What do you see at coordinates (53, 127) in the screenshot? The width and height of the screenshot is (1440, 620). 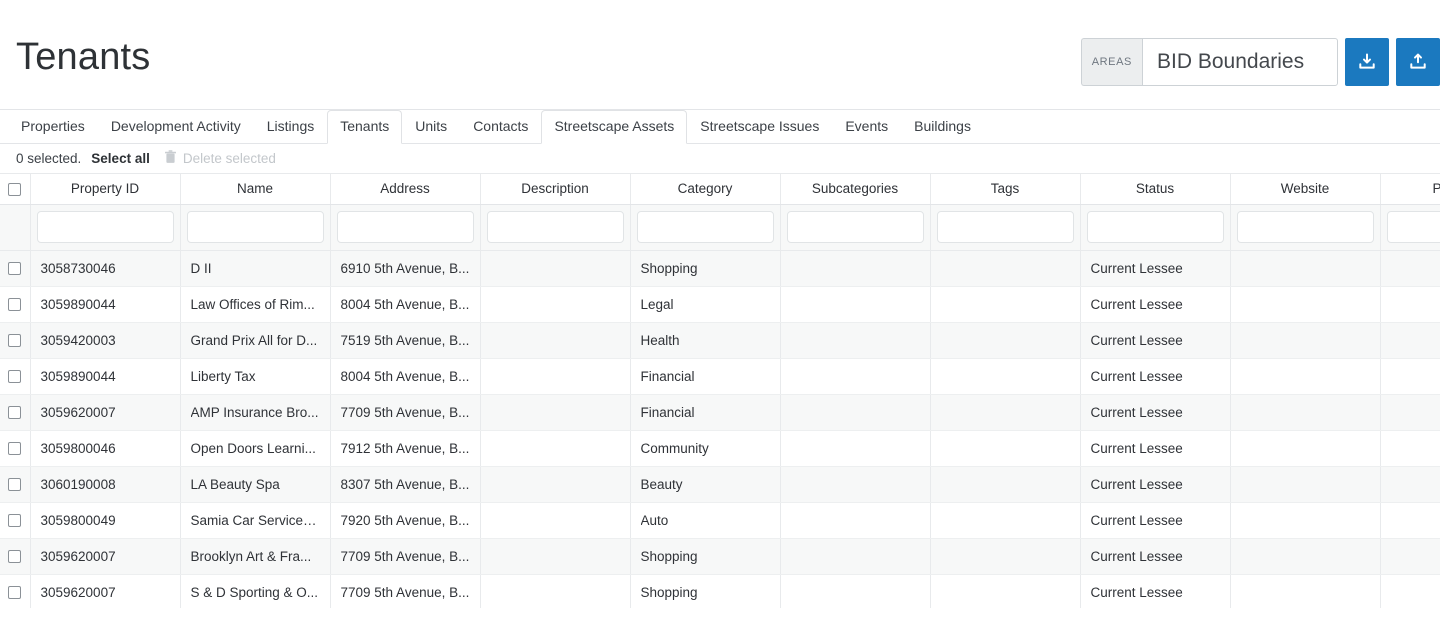 I see `tab-properties: Properties` at bounding box center [53, 127].